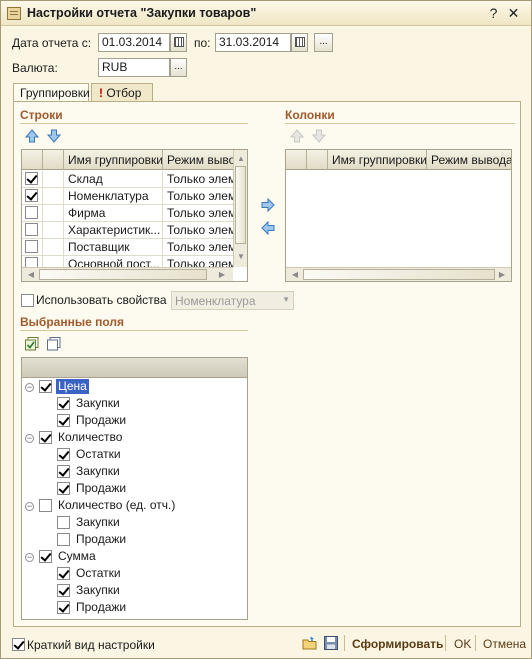 Image resolution: width=532 pixels, height=659 pixels. I want to click on check-all-icon, so click(32, 344).